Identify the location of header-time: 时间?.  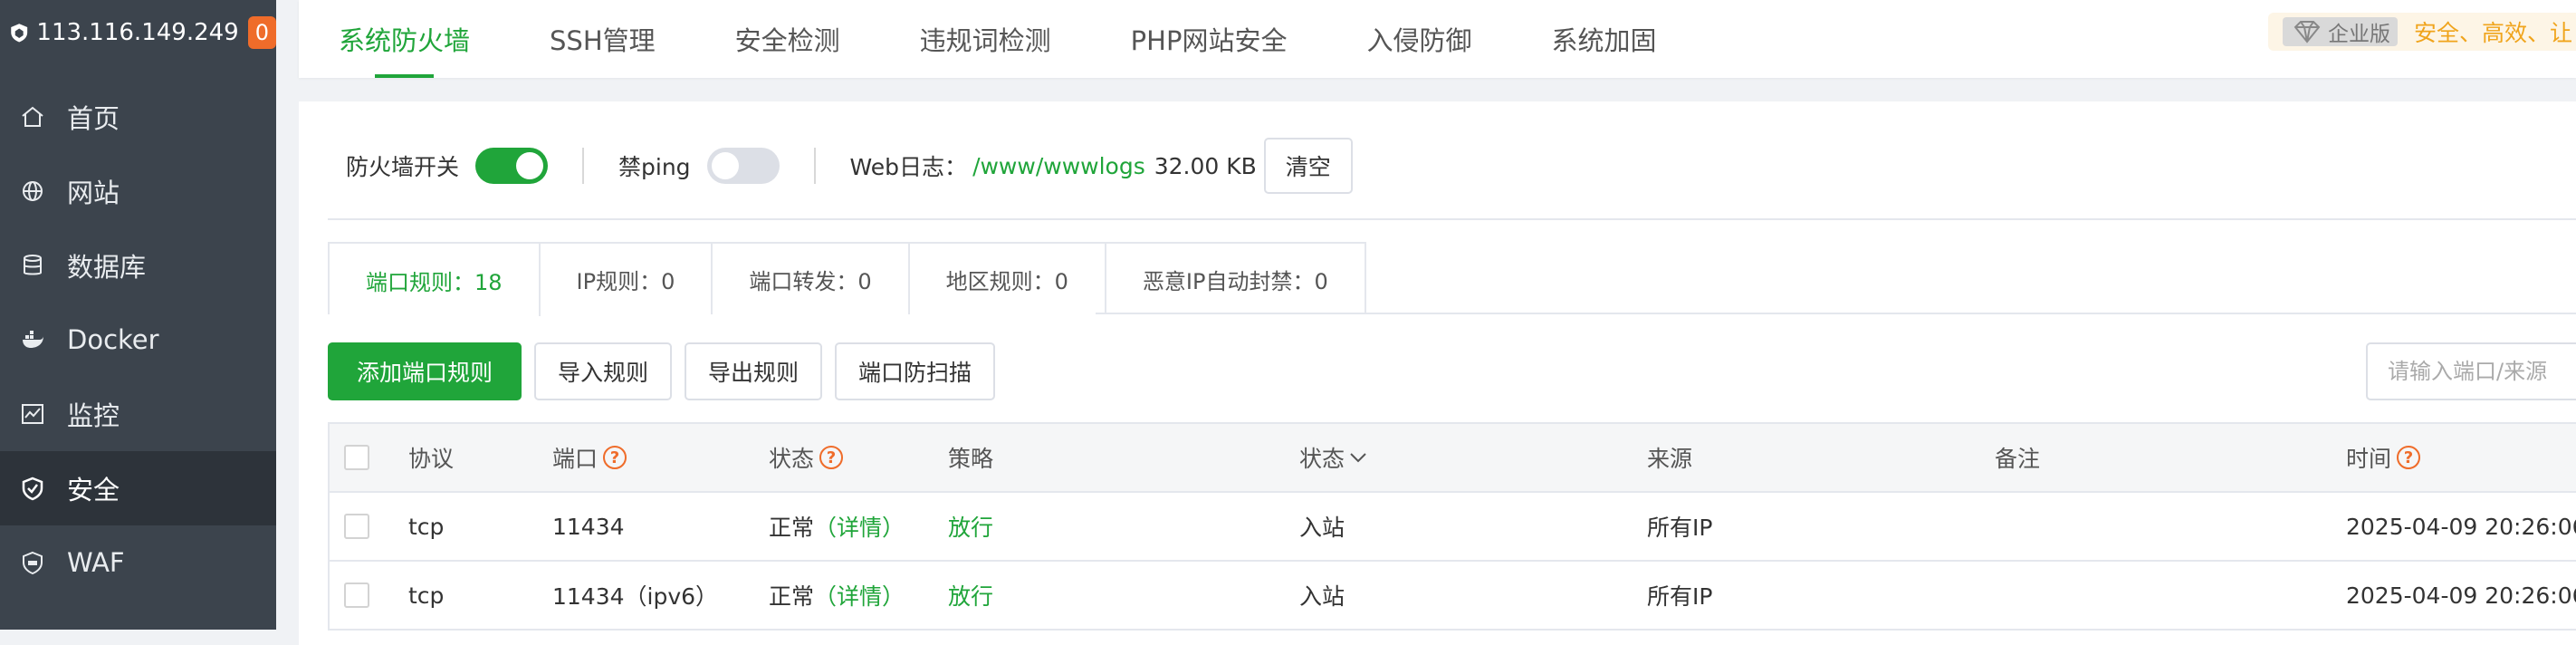
(2383, 458).